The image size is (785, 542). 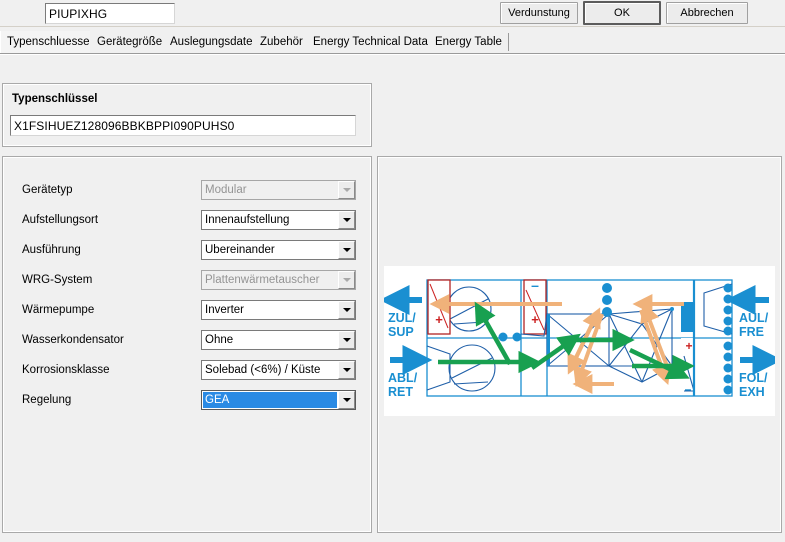 I want to click on verdunstung-button: Verdunstung, so click(x=539, y=13).